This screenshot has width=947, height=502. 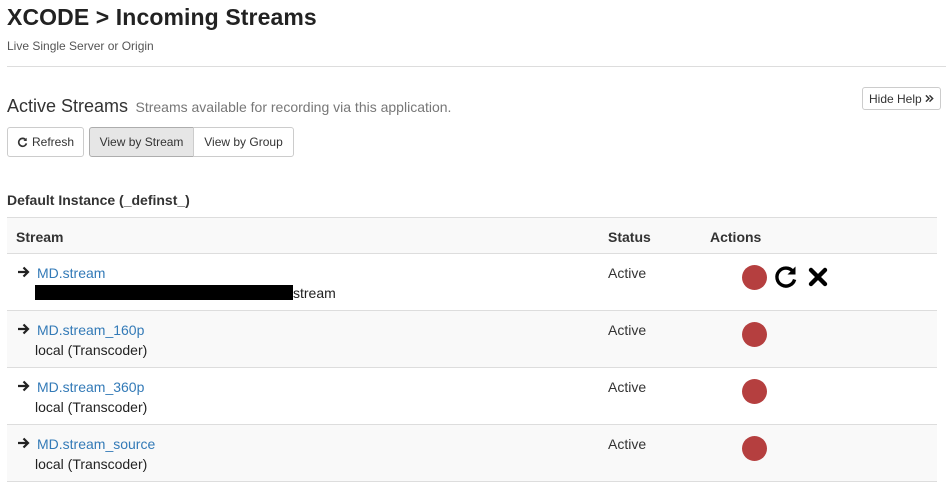 I want to click on stream-source: stream, so click(x=185, y=293).